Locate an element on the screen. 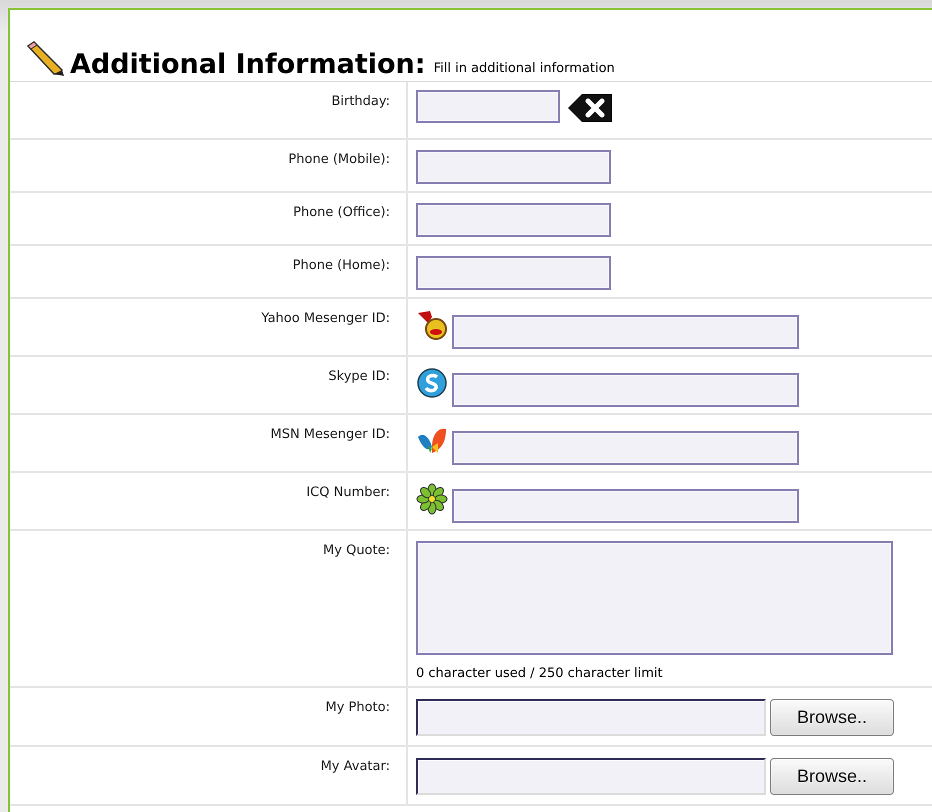 This screenshot has width=932, height=812. field-label: Phone (Office): is located at coordinates (341, 212).